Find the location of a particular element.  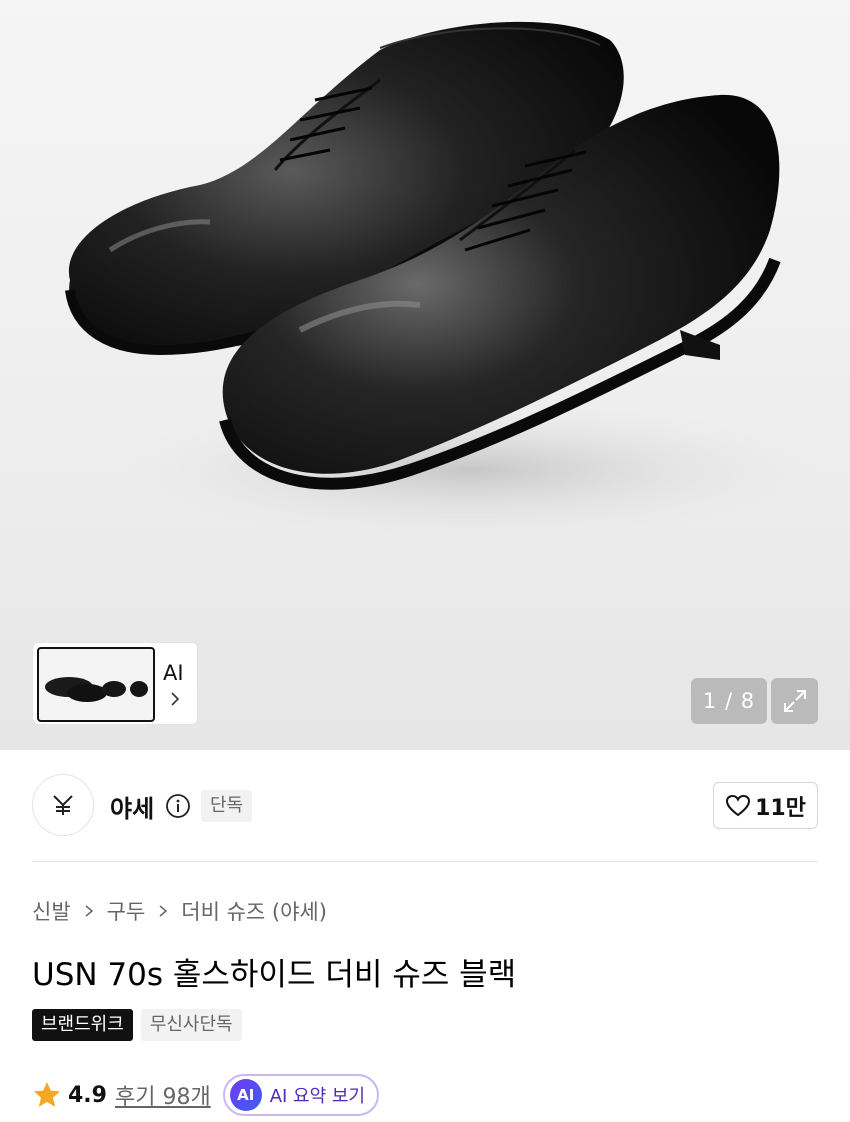

brand-logo is located at coordinates (63, 805).